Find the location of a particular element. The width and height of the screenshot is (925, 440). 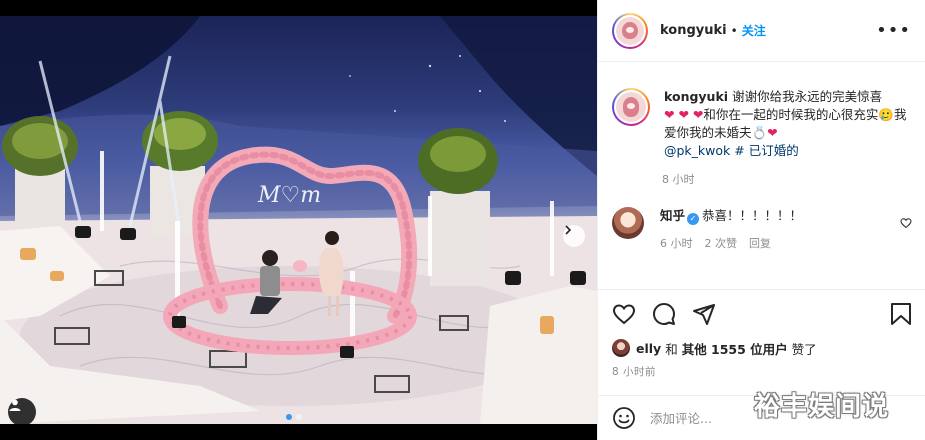

post-header: kongyuki • 关注 ••• is located at coordinates (761, 31).